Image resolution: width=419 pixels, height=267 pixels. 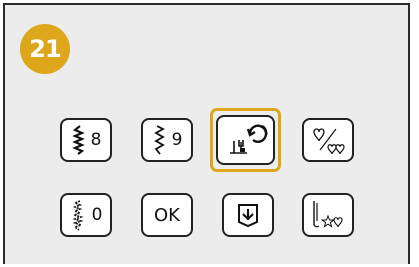 I want to click on decorative-stitches-button, so click(x=328, y=215).